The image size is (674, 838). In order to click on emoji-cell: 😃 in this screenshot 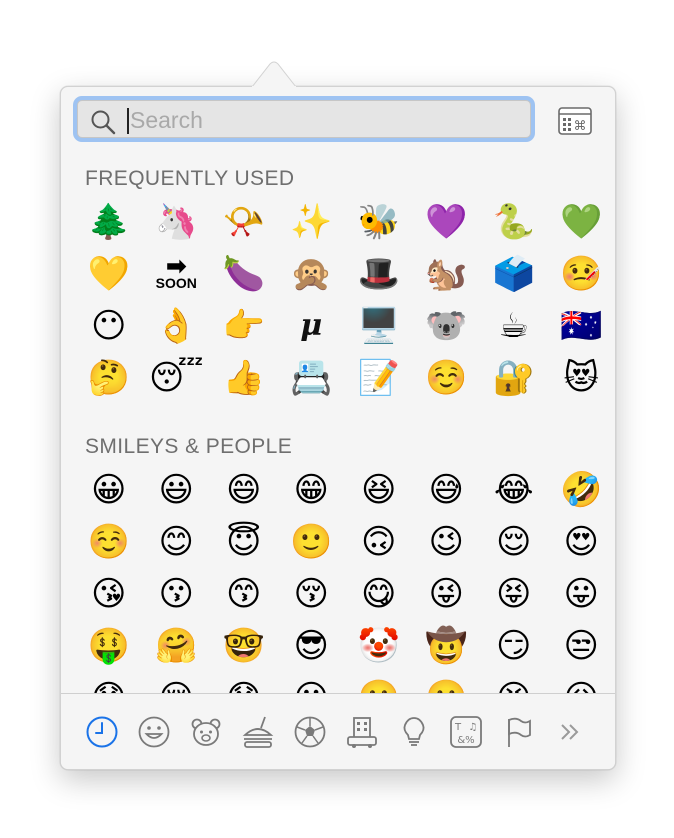, I will do `click(177, 490)`.